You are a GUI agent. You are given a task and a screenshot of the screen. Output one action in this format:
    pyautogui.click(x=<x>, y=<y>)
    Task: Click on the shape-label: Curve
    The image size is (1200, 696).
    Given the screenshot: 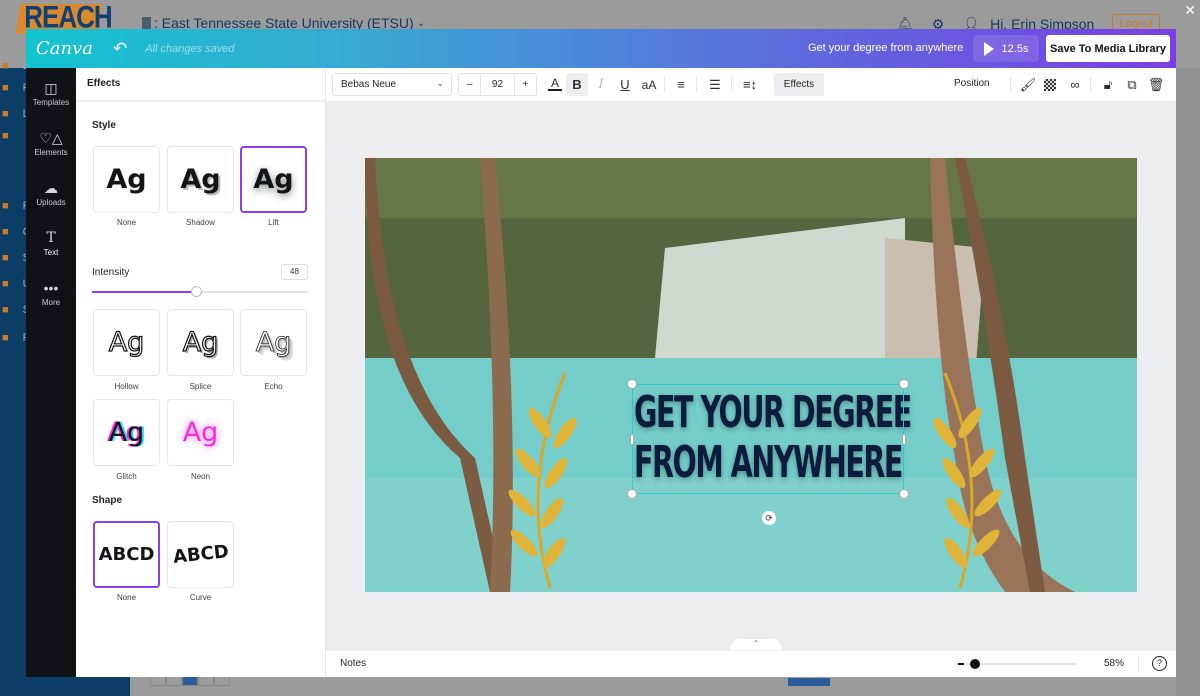 What is the action you would take?
    pyautogui.click(x=200, y=597)
    